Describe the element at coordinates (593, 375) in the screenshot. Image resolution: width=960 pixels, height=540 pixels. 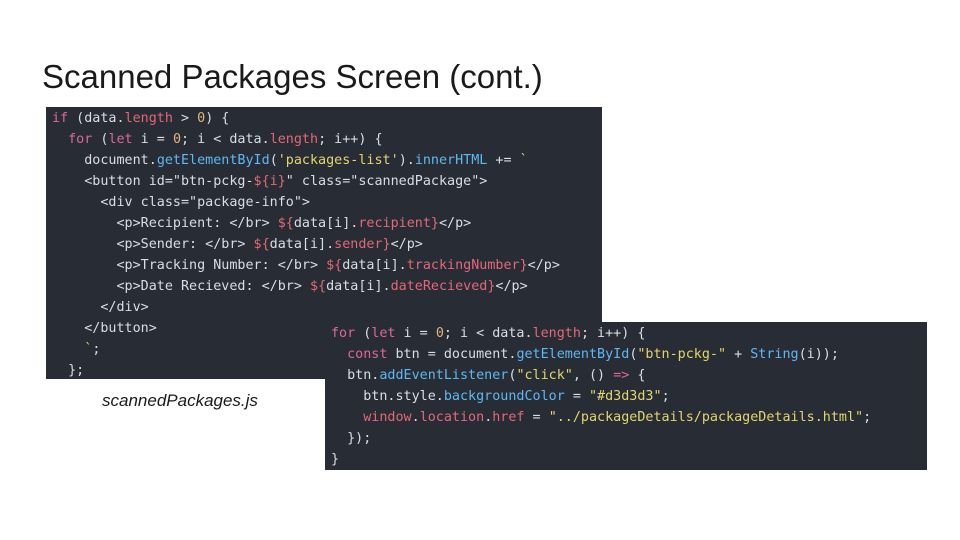
I see `code-token: , ()` at that location.